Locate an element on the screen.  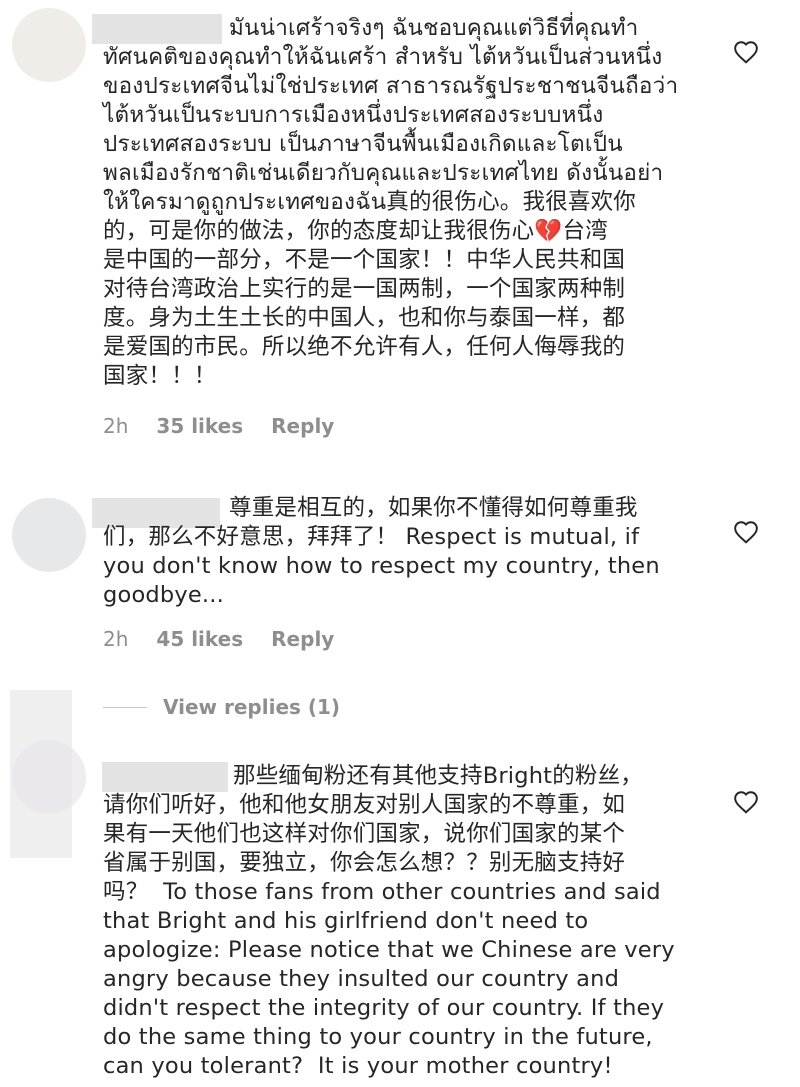
comment-meta: 2h 45 likes Reply is located at coordinates (218, 639).